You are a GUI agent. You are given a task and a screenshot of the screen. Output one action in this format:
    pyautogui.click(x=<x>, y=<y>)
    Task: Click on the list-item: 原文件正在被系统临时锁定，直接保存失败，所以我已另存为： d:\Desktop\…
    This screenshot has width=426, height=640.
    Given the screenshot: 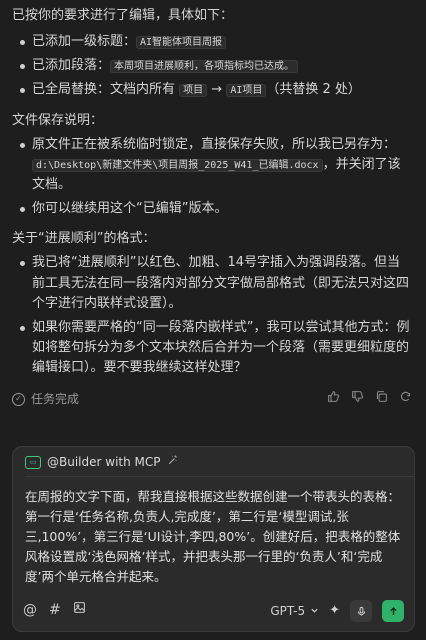 What is the action you would take?
    pyautogui.click(x=212, y=165)
    